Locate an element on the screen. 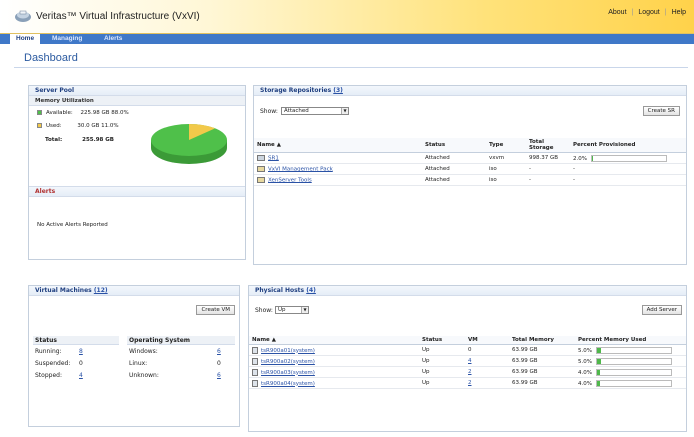 Image resolution: width=694 pixels, height=437 pixels. table-row: tsR900a02(system) Up 4 63.99 GB 5.0% is located at coordinates (467, 361).